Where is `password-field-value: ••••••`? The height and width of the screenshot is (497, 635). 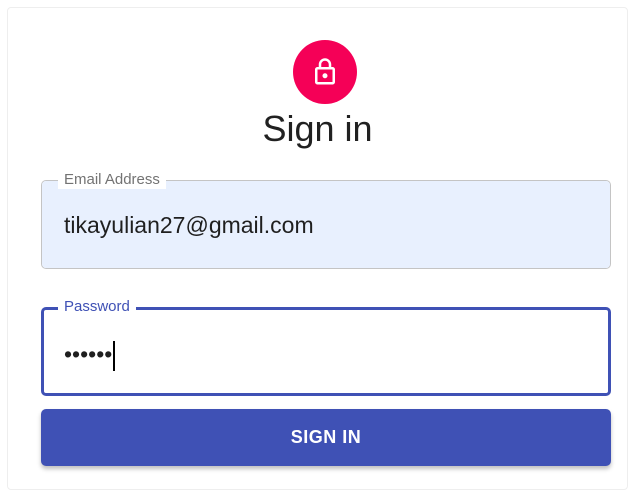
password-field-value: •••••• is located at coordinates (90, 355).